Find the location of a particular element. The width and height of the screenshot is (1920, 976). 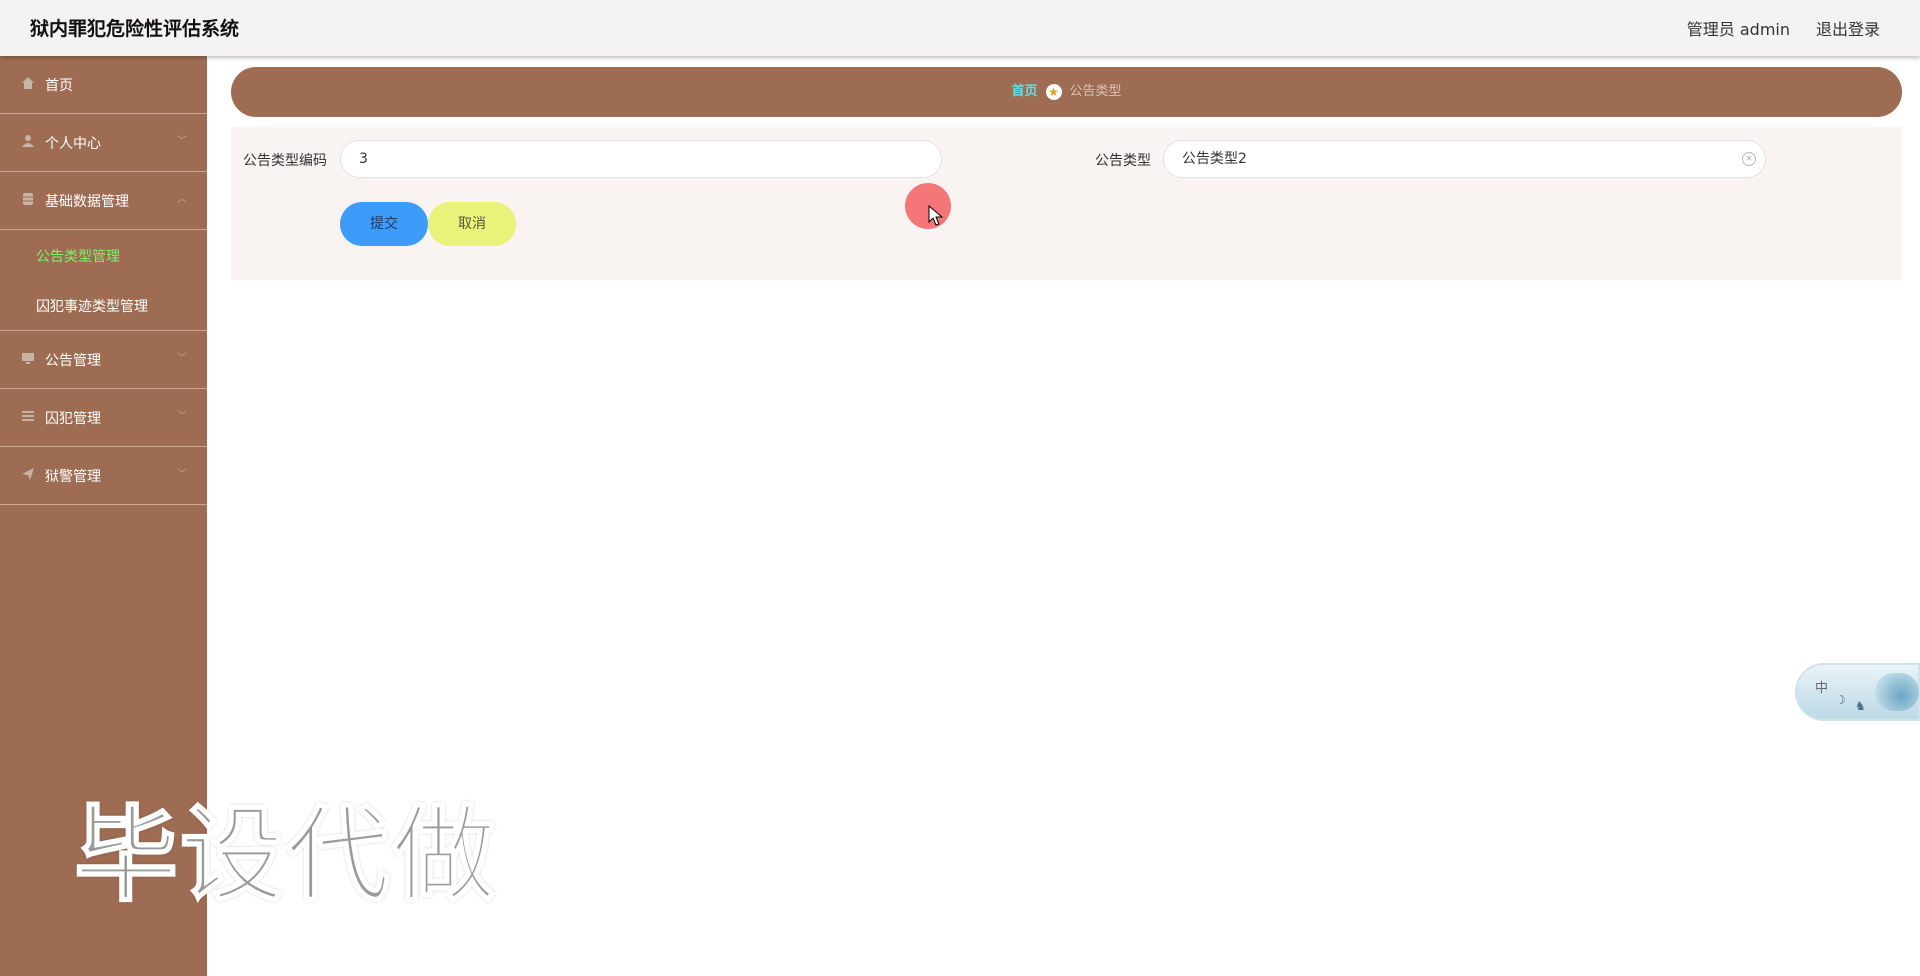

submit-button: 提交 is located at coordinates (384, 224).